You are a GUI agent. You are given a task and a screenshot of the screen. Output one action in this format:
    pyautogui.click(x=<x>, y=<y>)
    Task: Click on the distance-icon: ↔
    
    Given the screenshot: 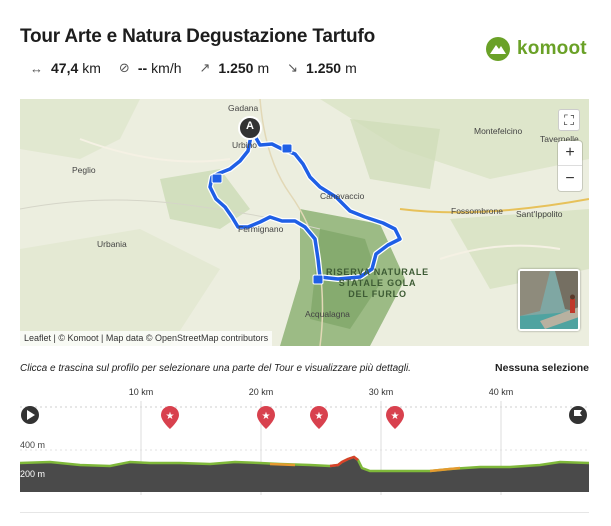 What is the action you would take?
    pyautogui.click(x=36, y=68)
    